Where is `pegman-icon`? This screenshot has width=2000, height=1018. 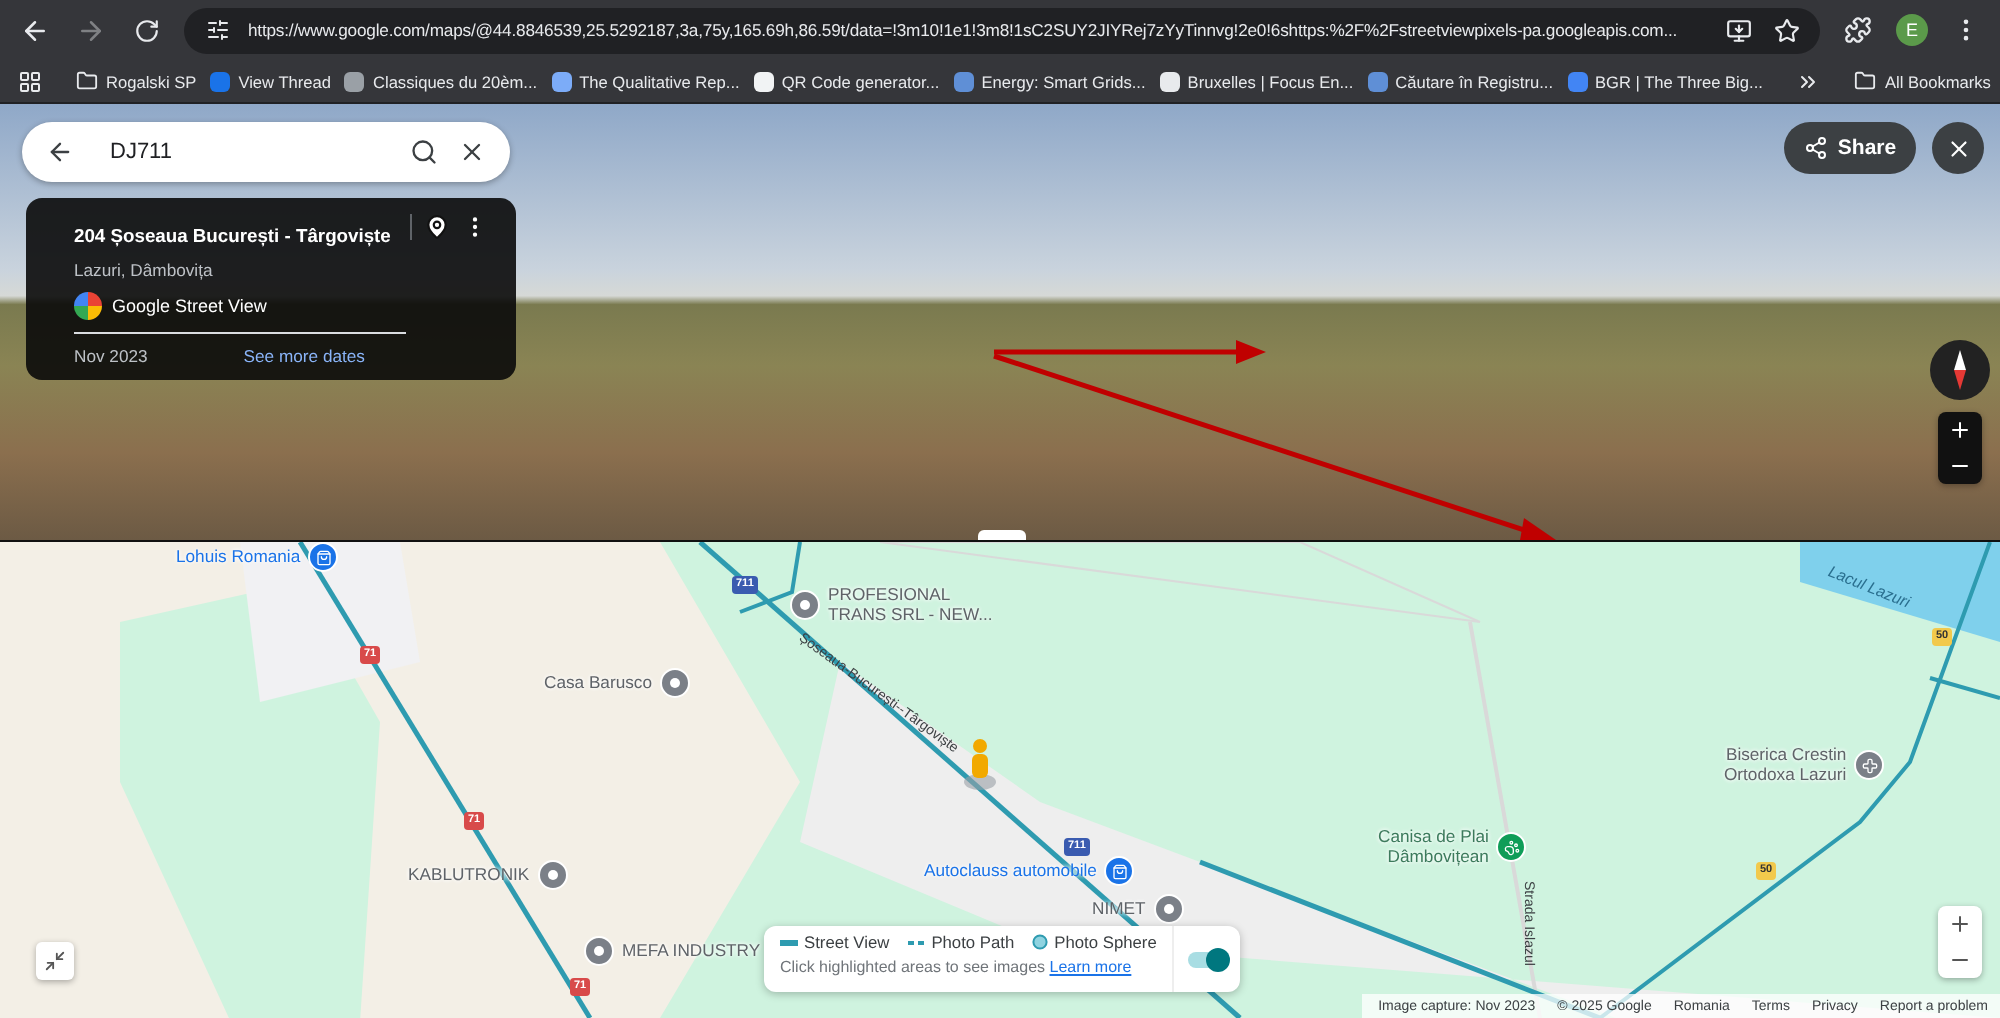
pegman-icon is located at coordinates (980, 764).